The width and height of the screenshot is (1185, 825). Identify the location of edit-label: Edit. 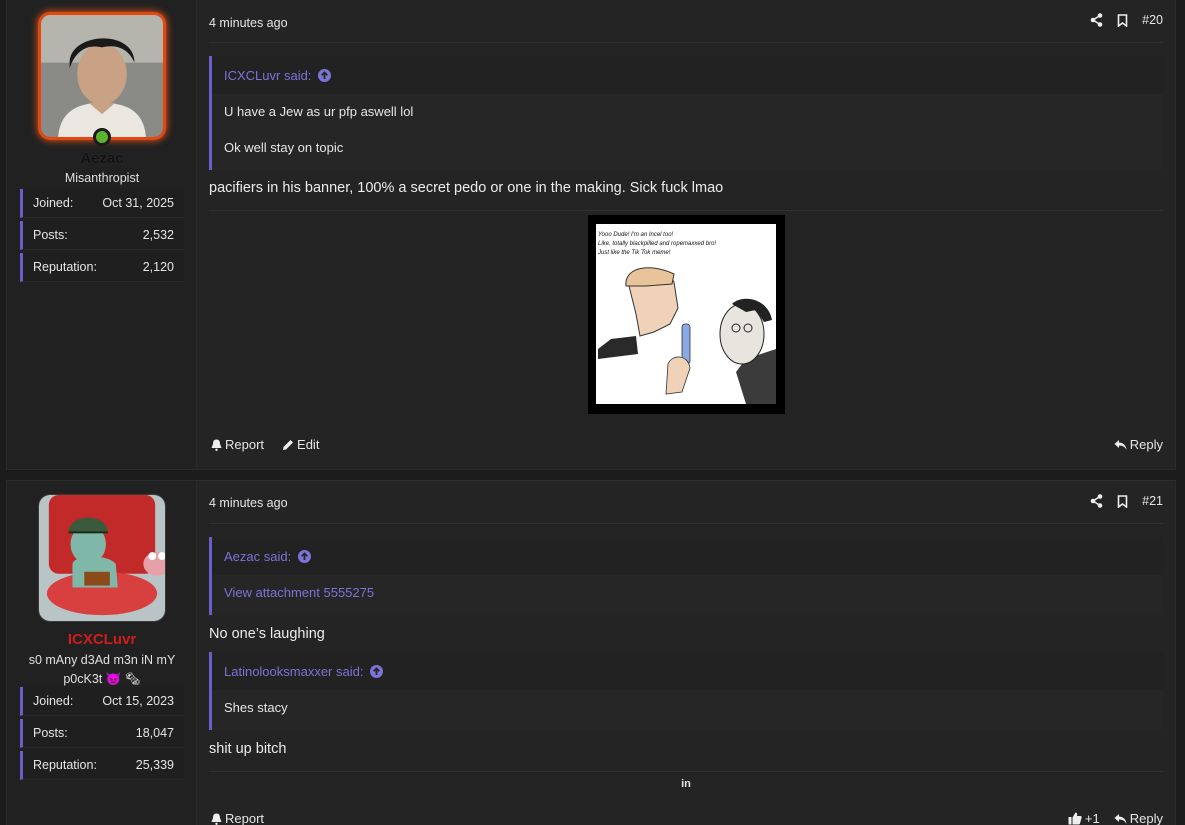
(308, 444).